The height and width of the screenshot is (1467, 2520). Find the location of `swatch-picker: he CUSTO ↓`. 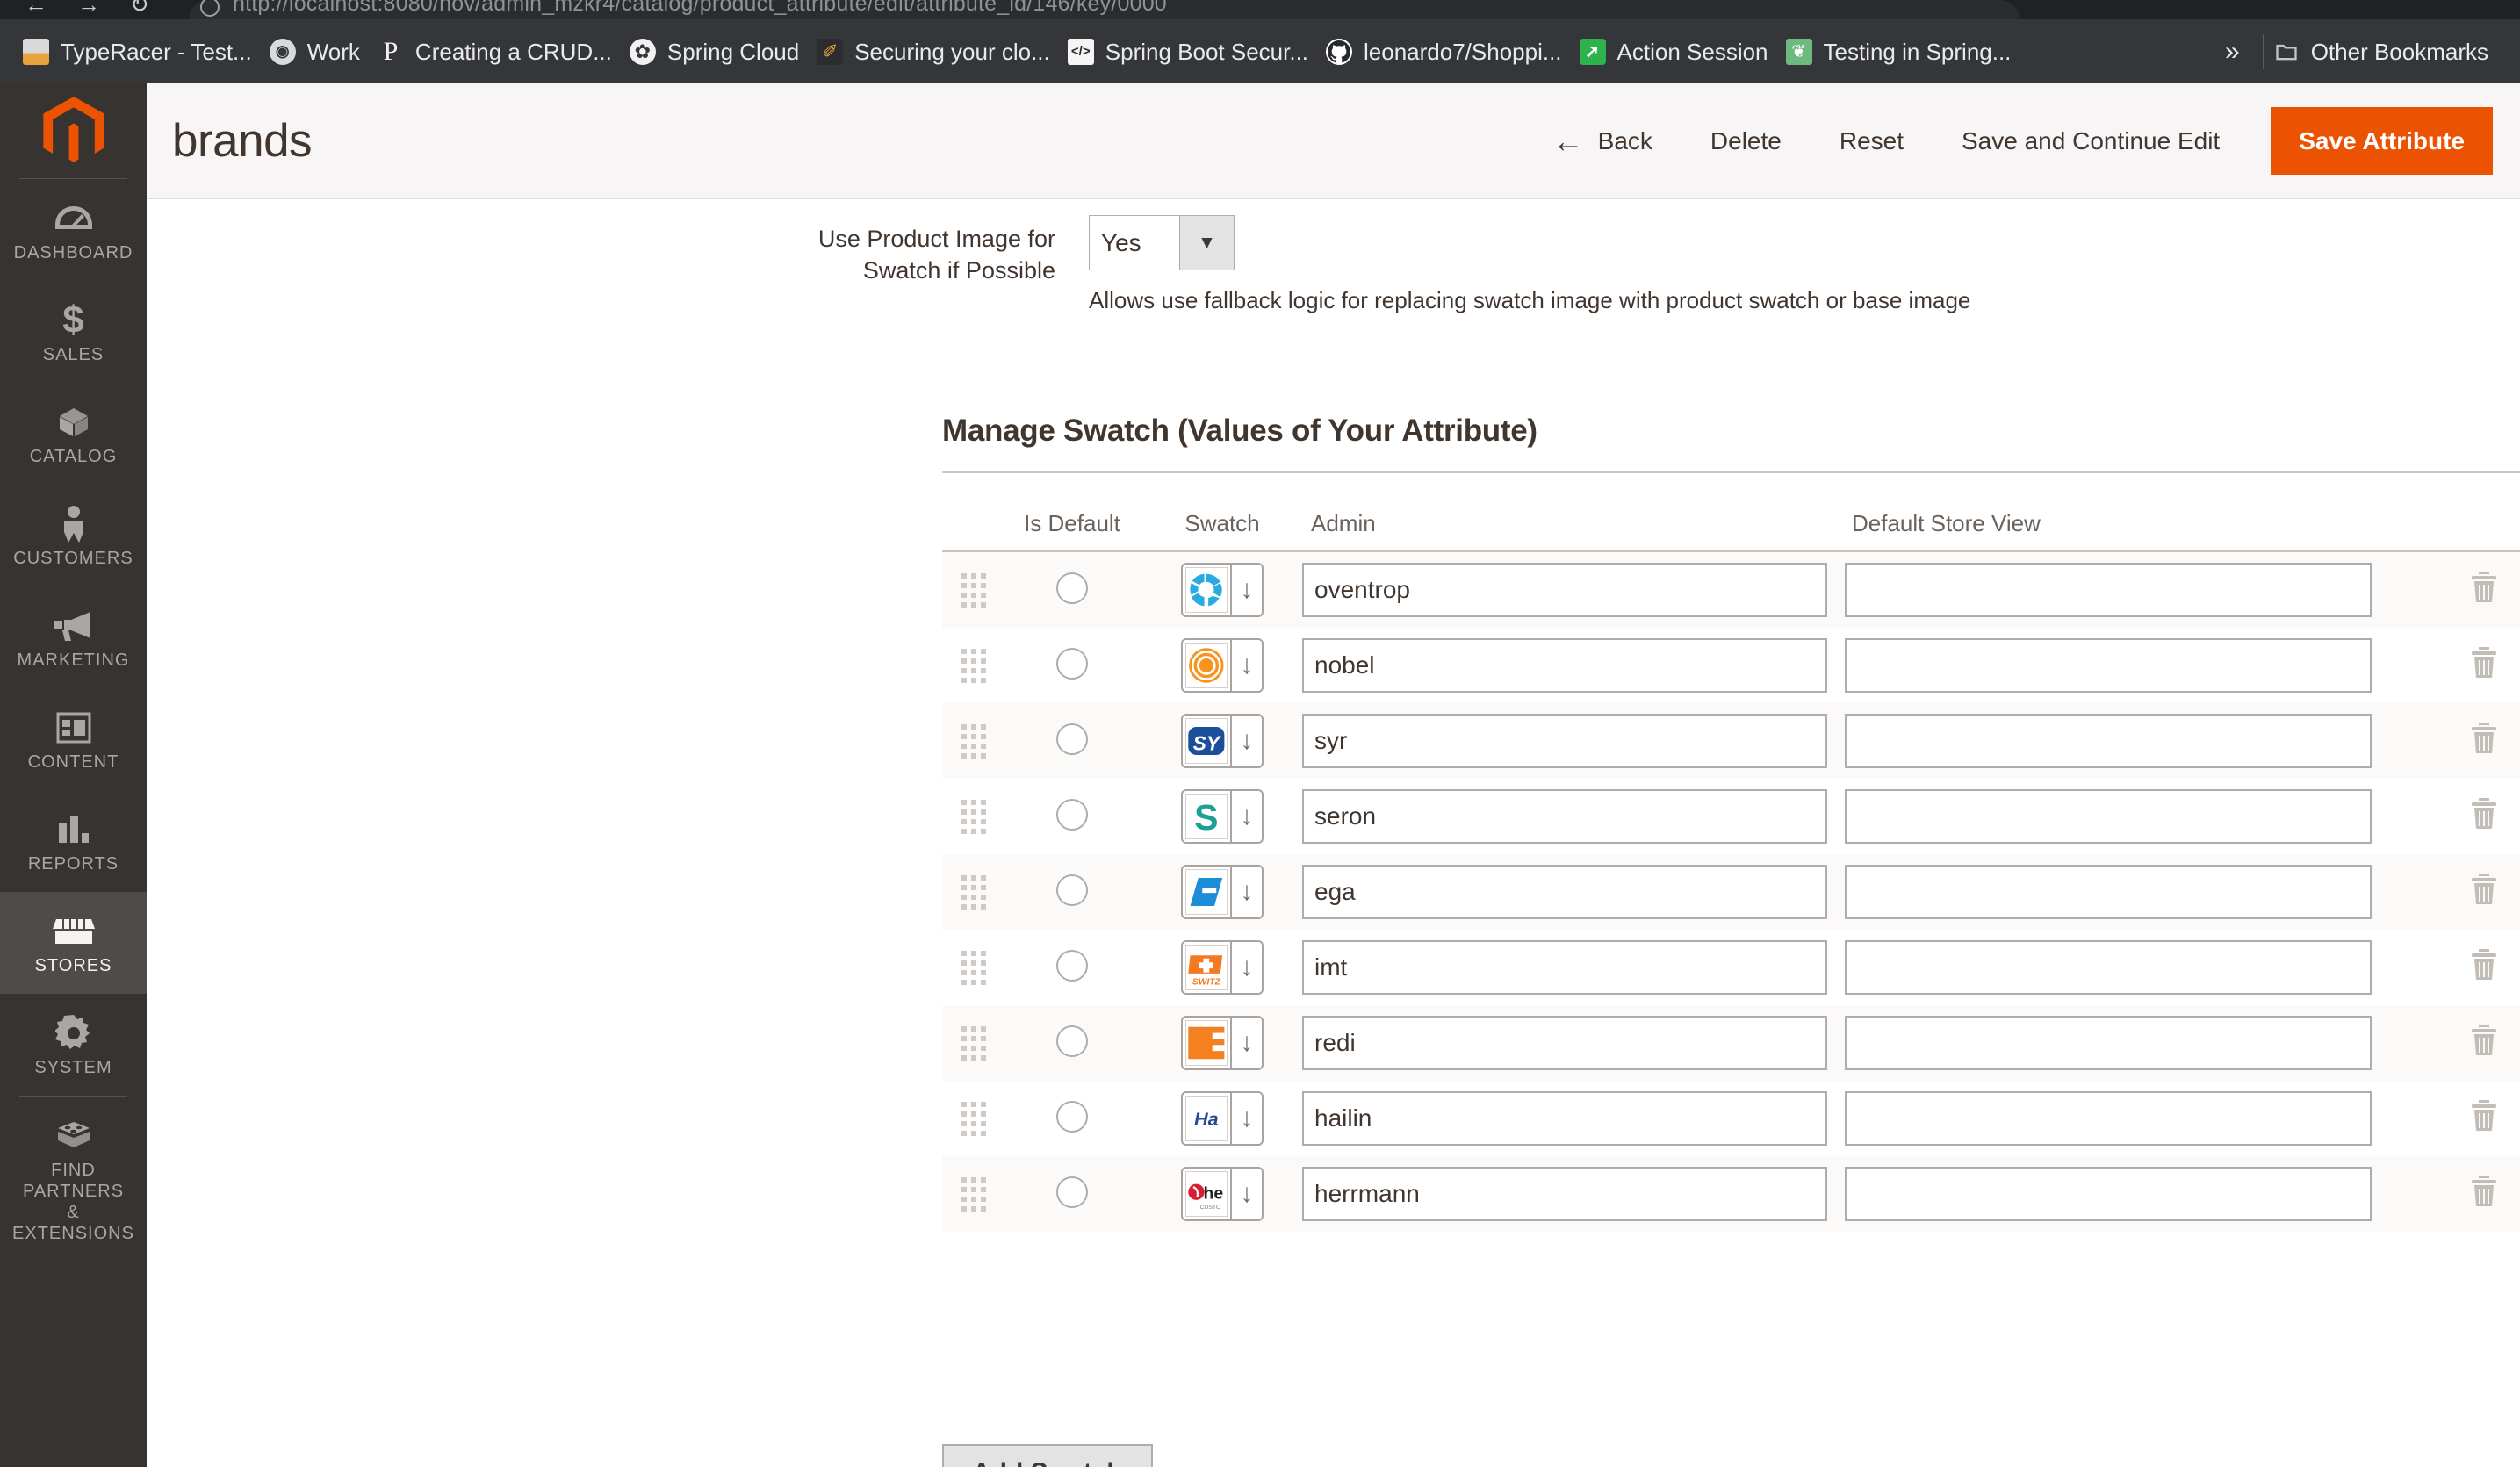

swatch-picker: he CUSTO ↓ is located at coordinates (1222, 1194).